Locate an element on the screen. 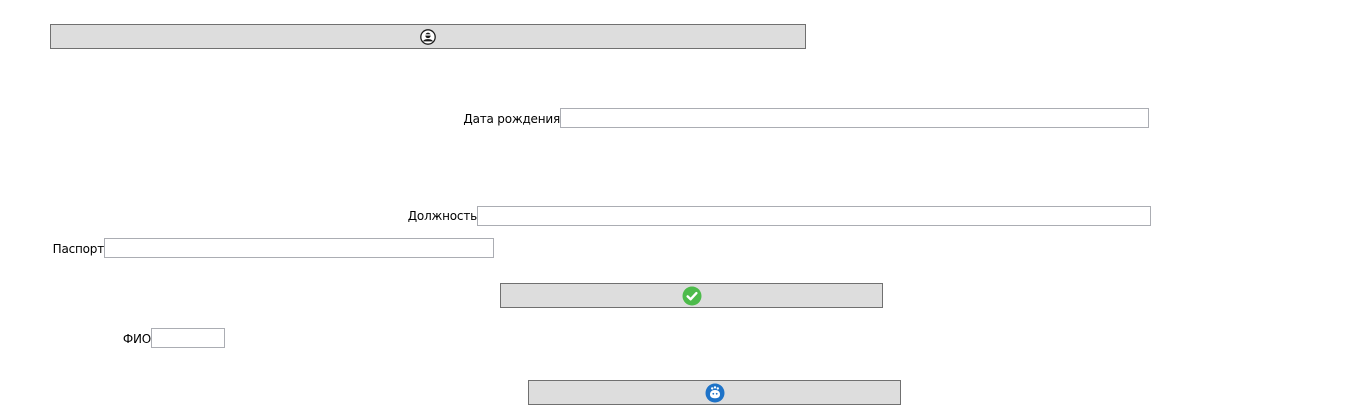 This screenshot has width=1348, height=417. birth-date-label: Дата рождения is located at coordinates (511, 119).